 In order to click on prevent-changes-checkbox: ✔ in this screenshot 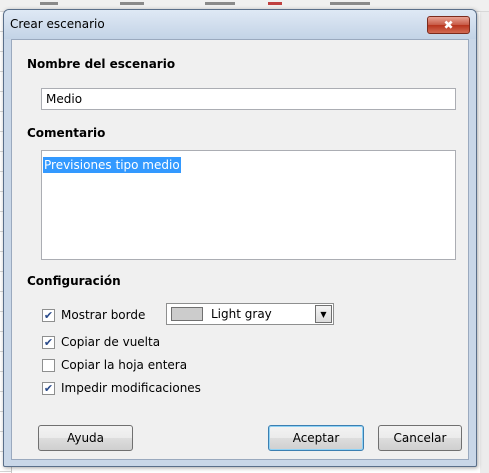, I will do `click(48, 388)`.